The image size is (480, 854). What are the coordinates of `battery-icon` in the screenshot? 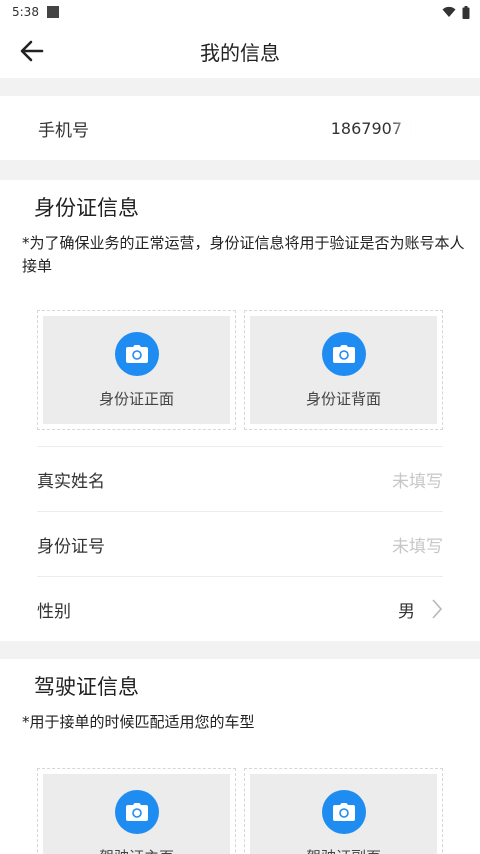 It's located at (466, 12).